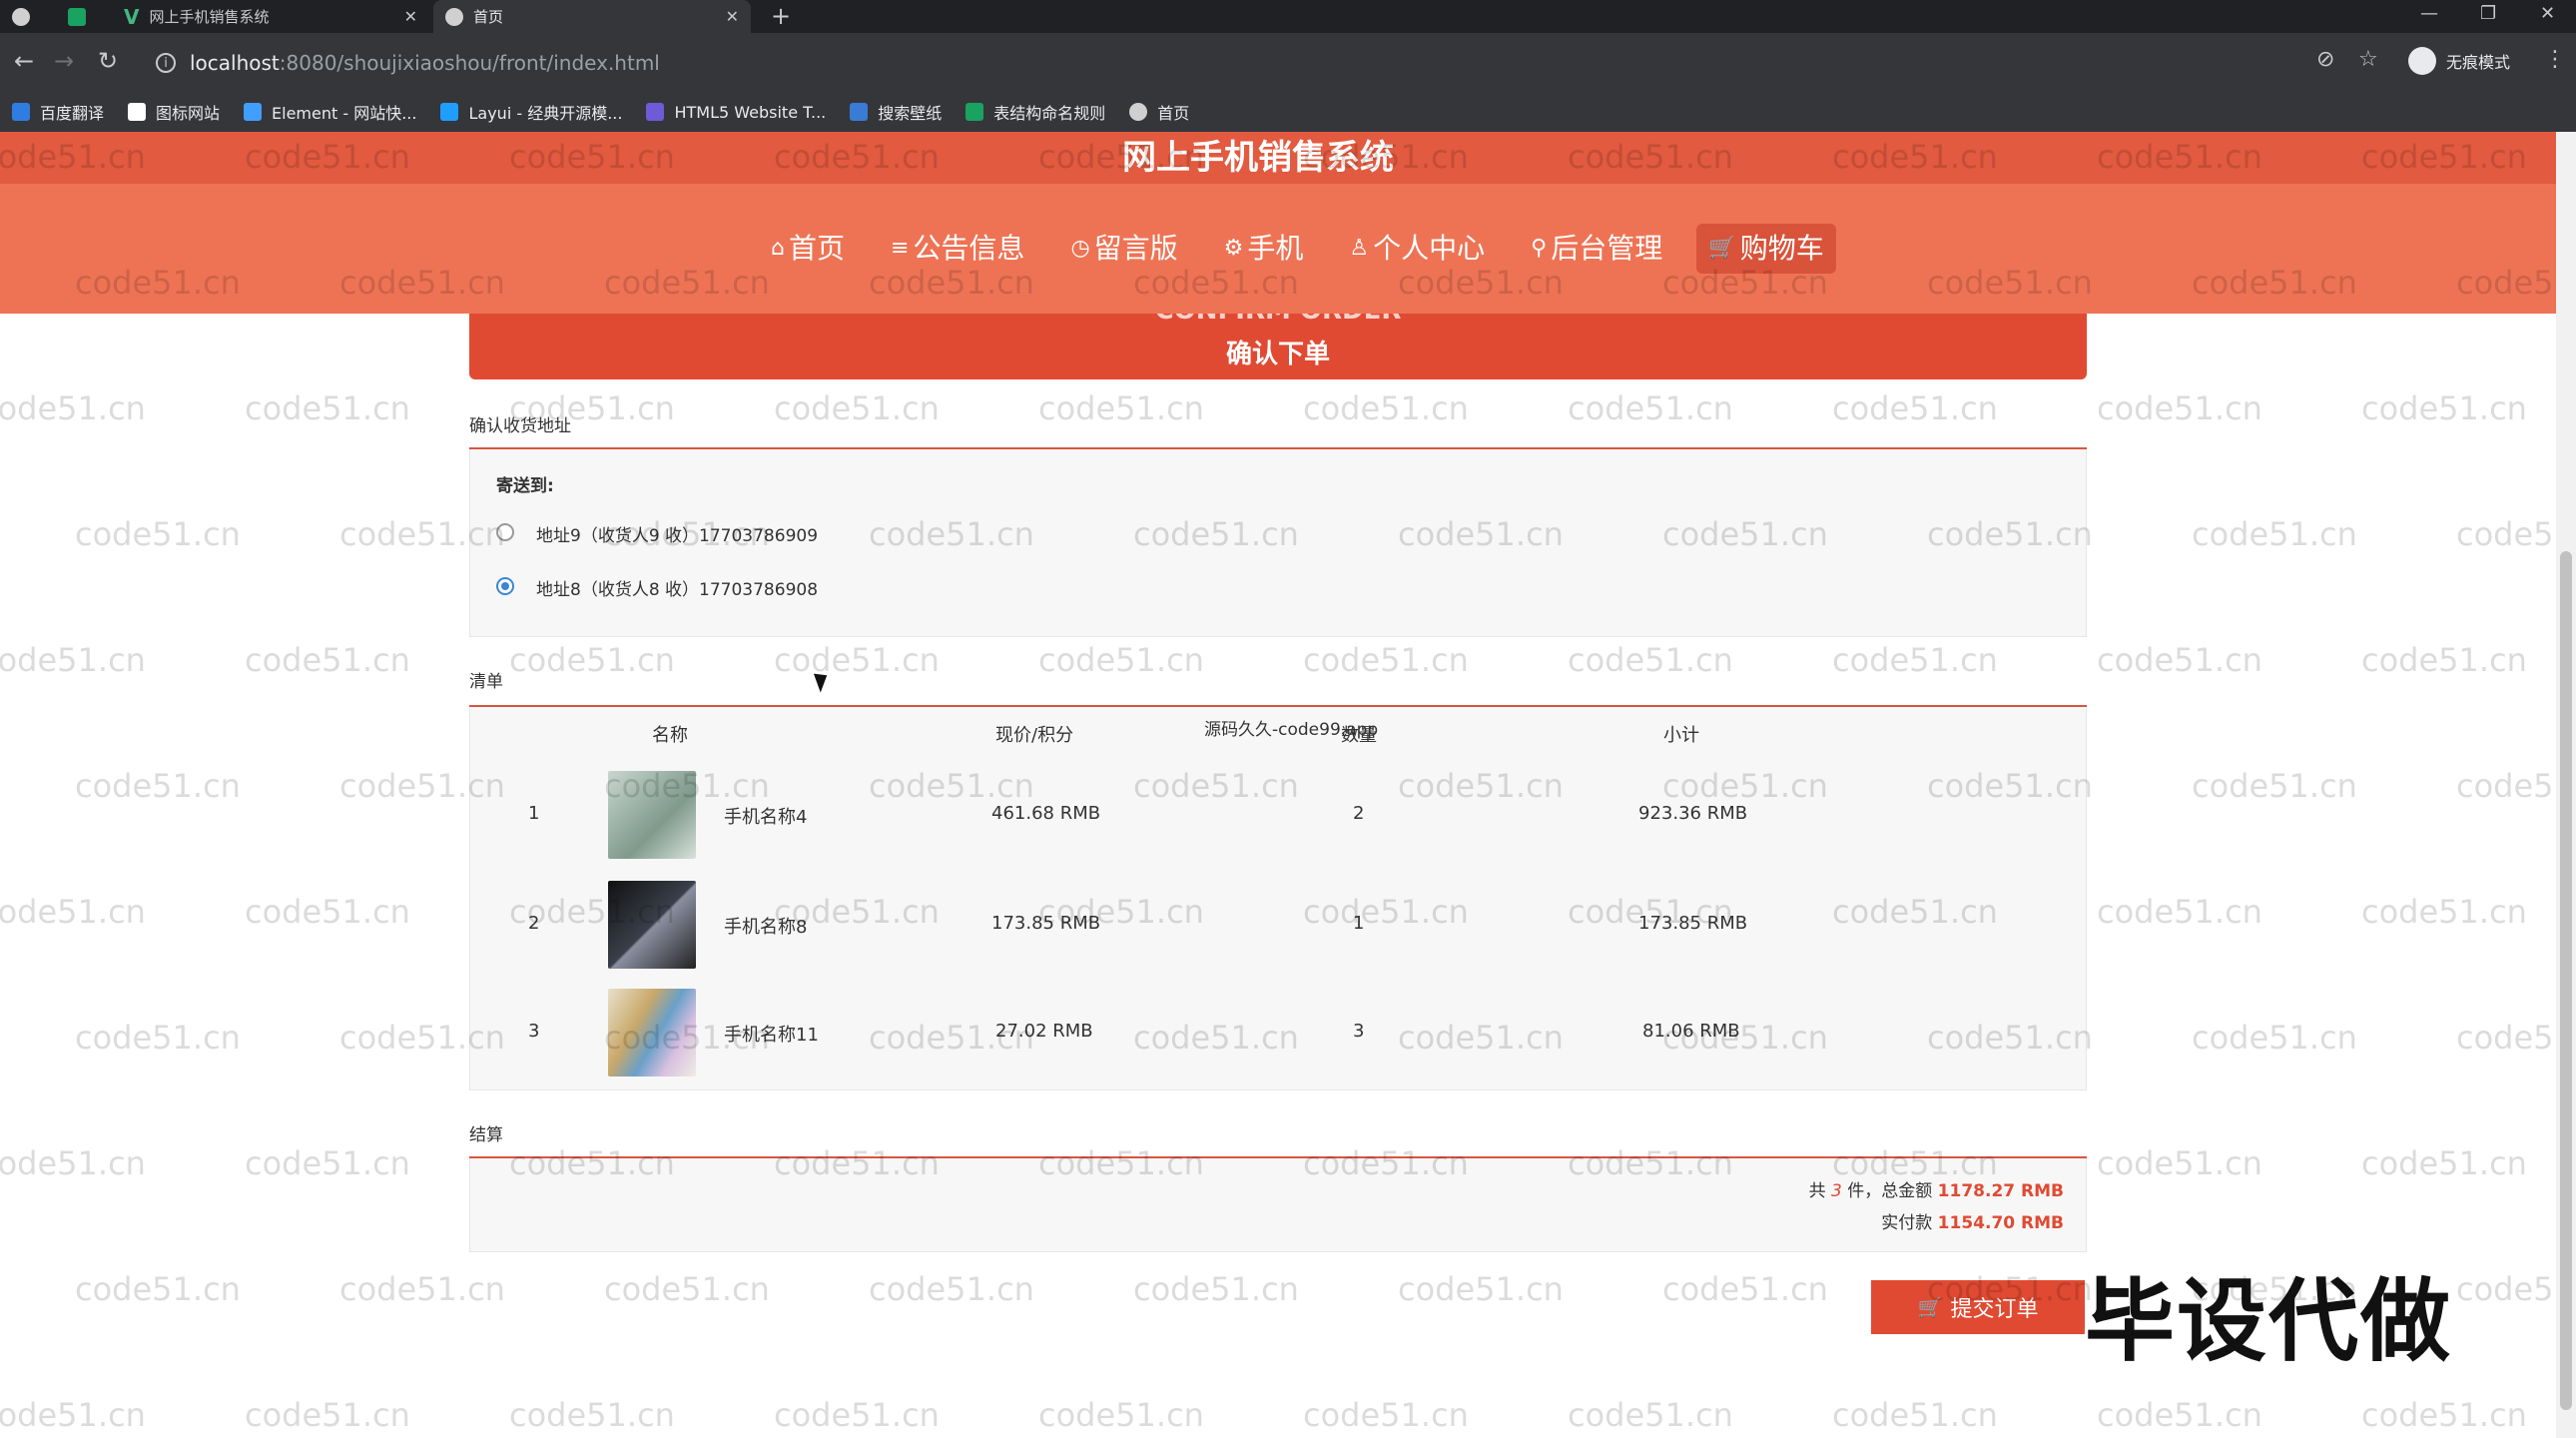 Image resolution: width=2576 pixels, height=1438 pixels. What do you see at coordinates (969, 248) in the screenshot?
I see `nav-label: 公告信息` at bounding box center [969, 248].